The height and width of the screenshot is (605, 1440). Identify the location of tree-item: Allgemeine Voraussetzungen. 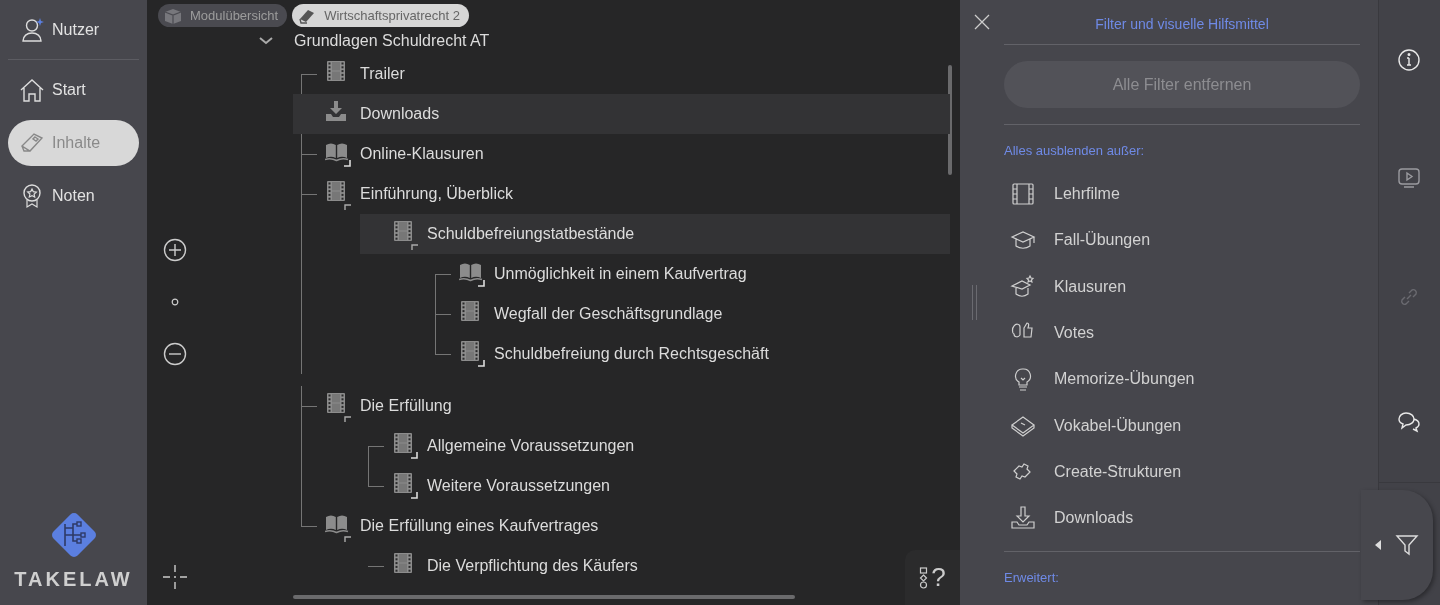
(501, 446).